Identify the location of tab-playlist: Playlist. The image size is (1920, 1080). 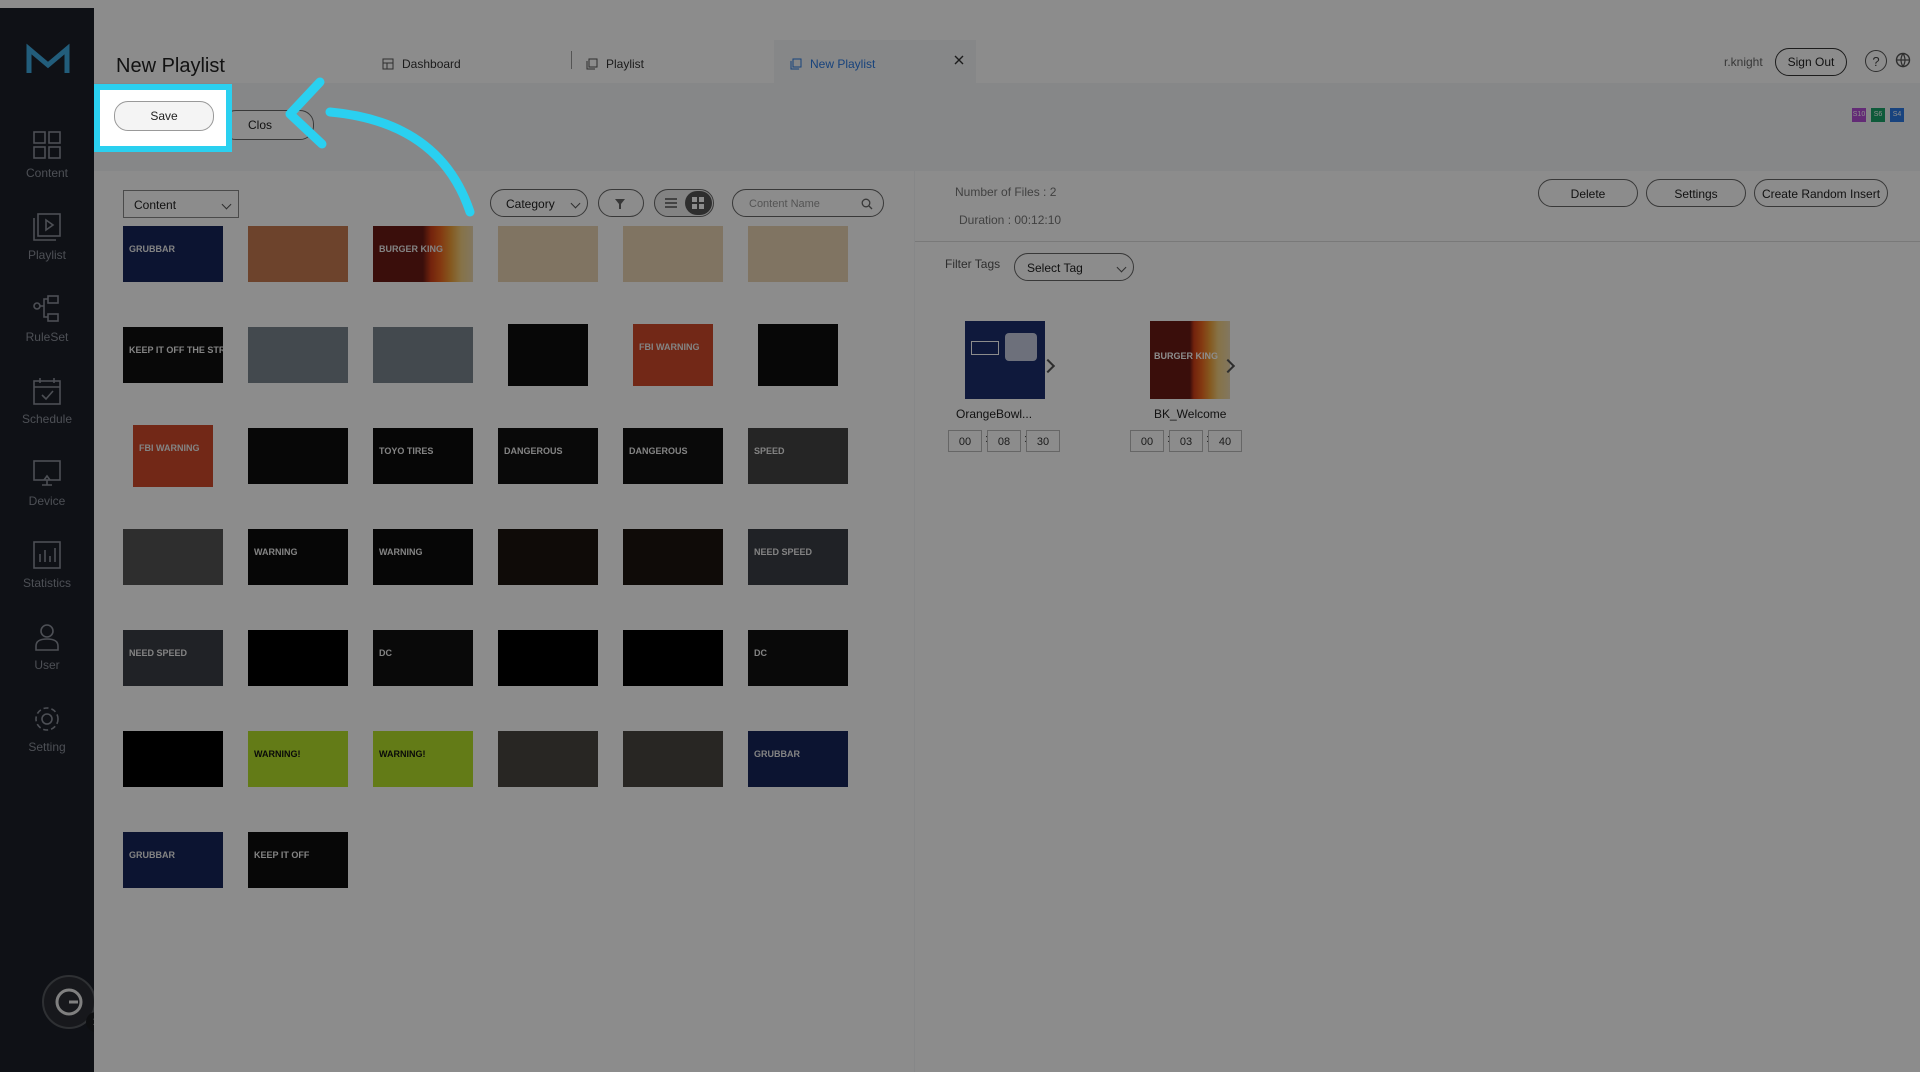
(615, 64).